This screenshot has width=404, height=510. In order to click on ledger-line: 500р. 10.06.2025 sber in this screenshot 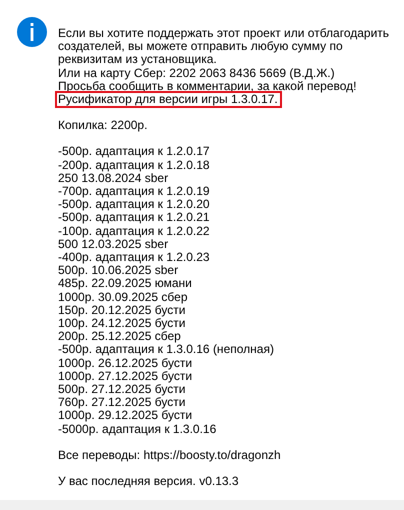, I will do `click(118, 270)`.